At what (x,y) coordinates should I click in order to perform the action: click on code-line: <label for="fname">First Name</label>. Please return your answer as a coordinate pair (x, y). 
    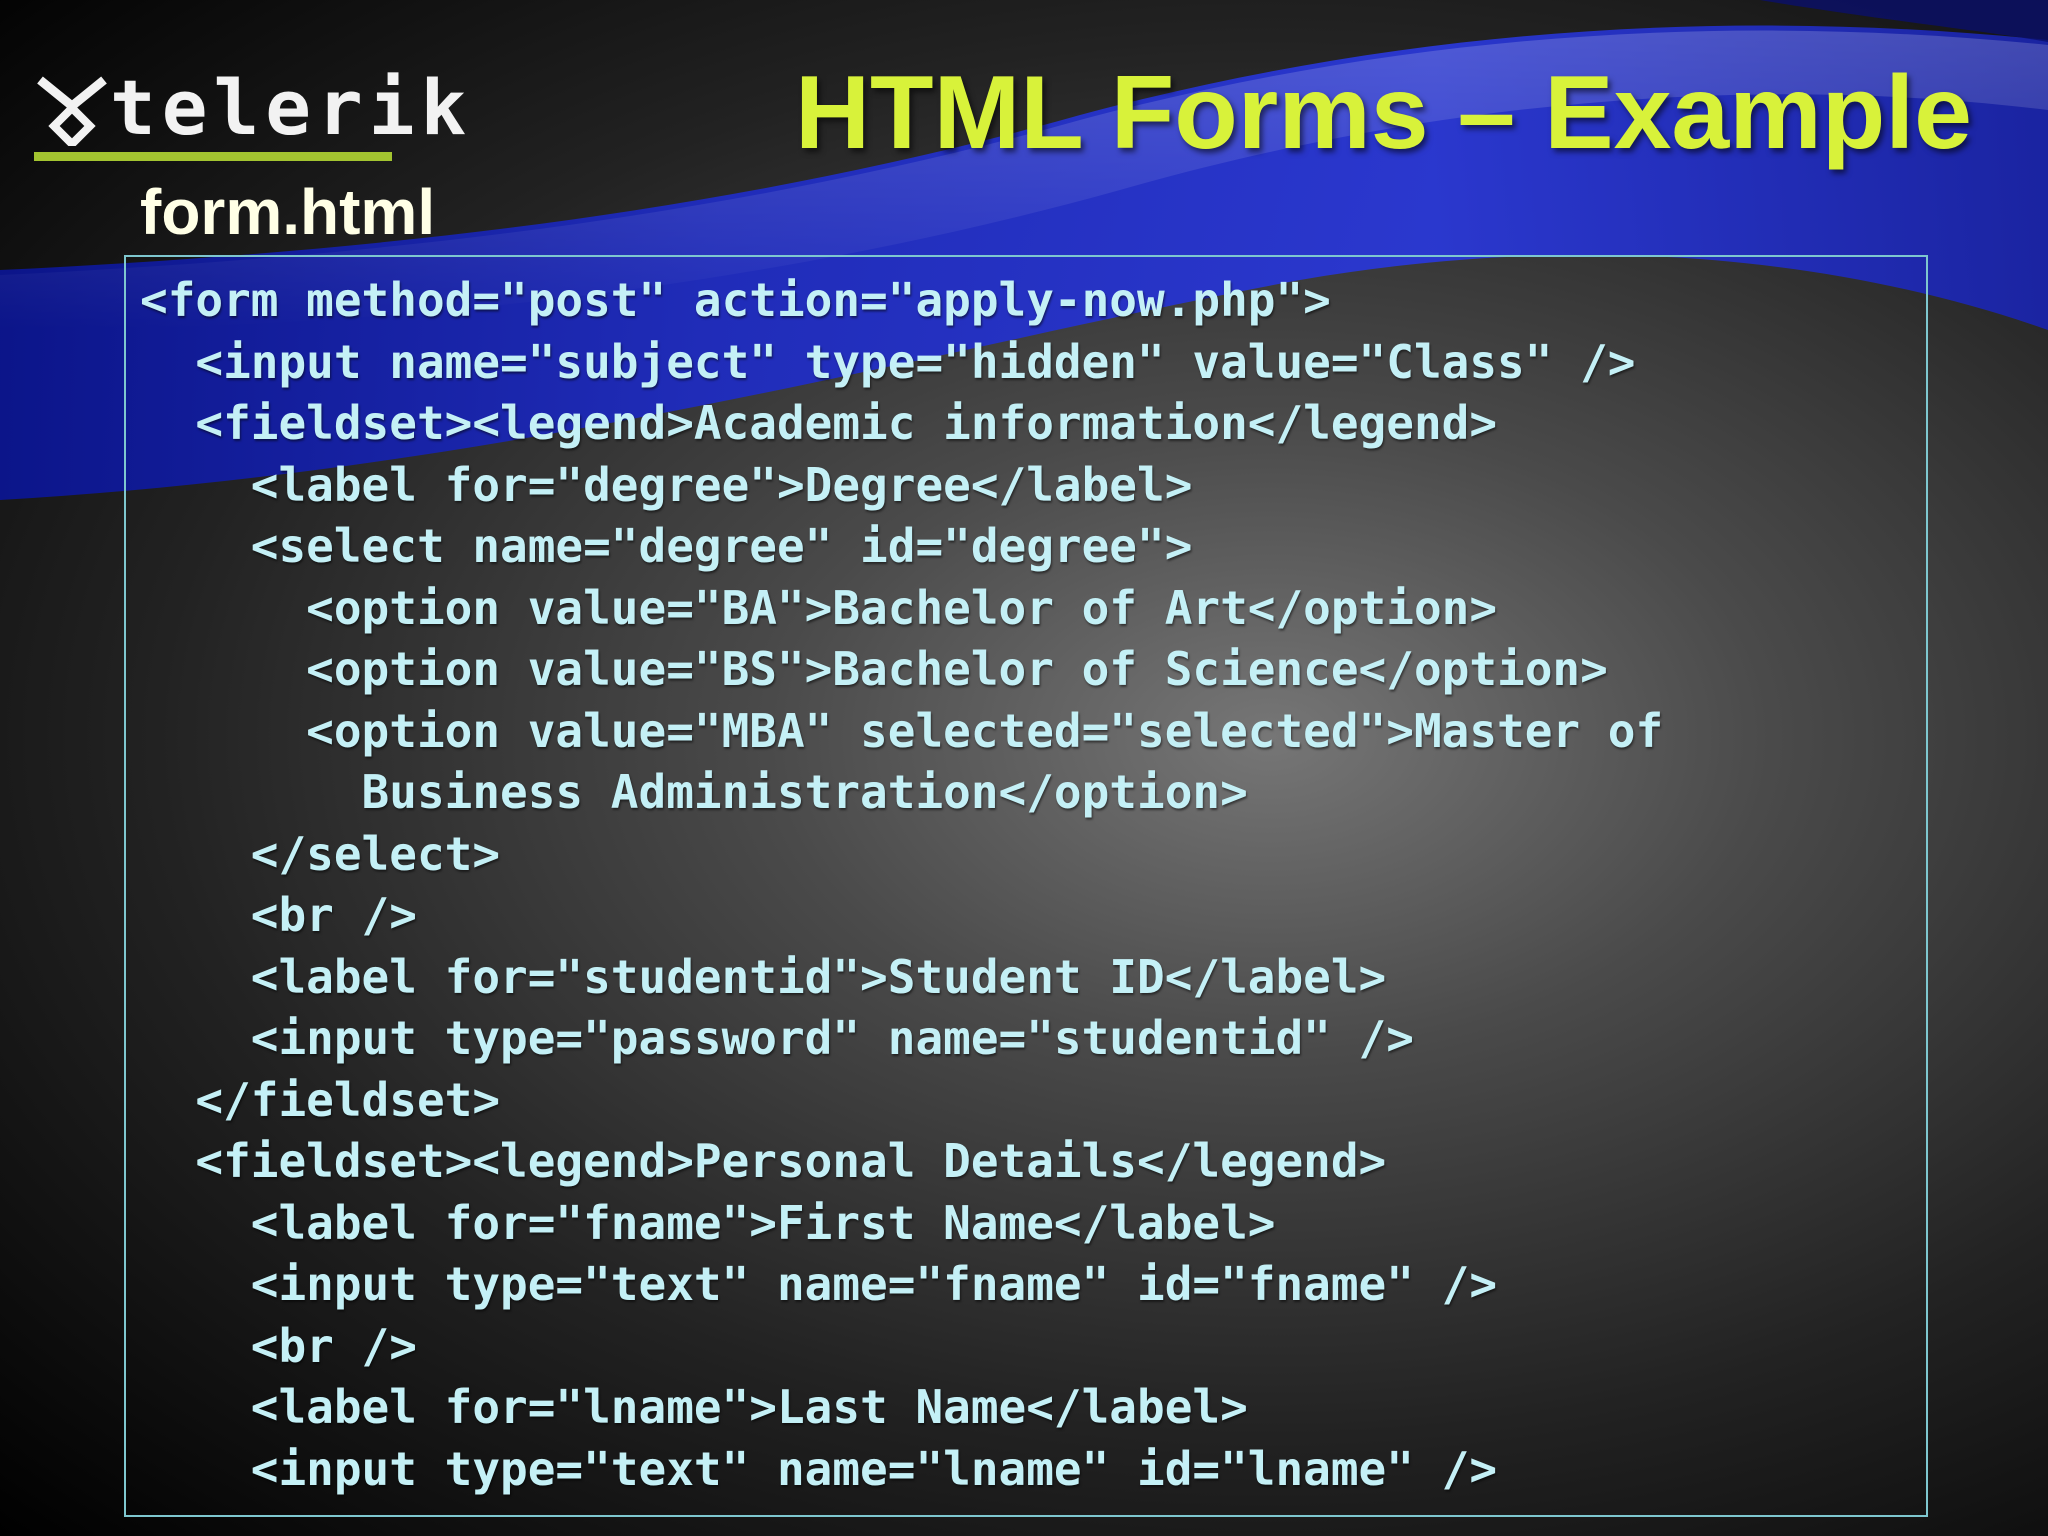
    Looking at the image, I should click on (708, 1222).